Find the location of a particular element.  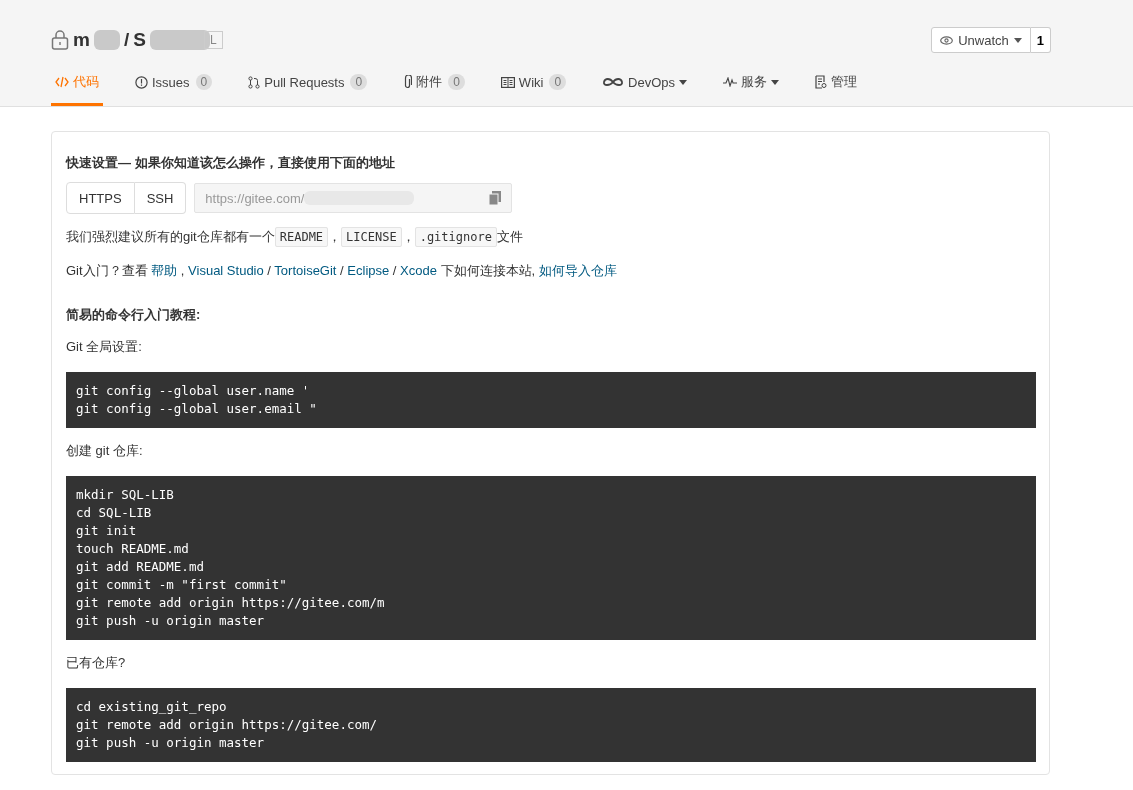

document-icon is located at coordinates (821, 82).